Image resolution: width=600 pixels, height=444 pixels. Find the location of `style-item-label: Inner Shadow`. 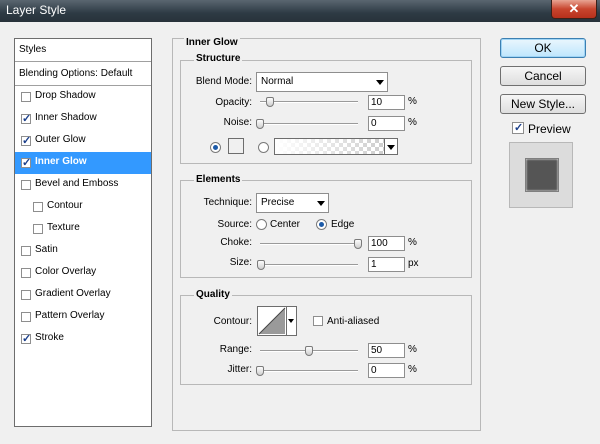

style-item-label: Inner Shadow is located at coordinates (66, 117).